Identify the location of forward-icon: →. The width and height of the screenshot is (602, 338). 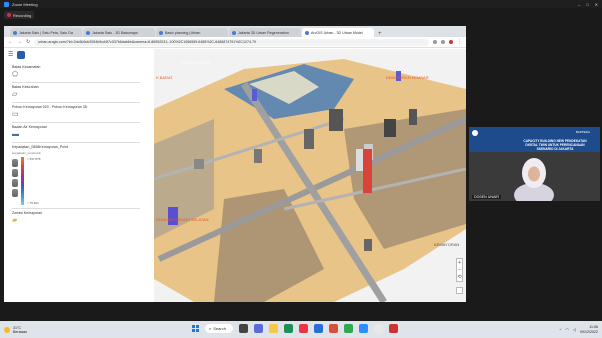
(19, 42).